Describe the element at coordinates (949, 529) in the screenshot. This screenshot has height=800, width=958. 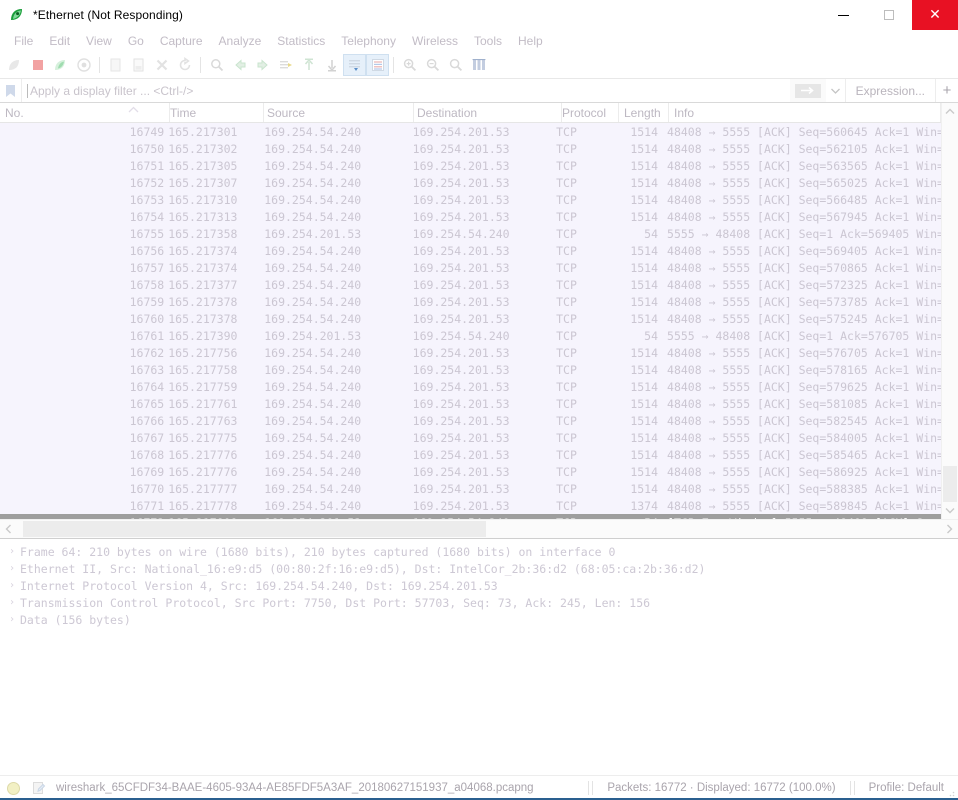
I see `scroll-right-button` at that location.